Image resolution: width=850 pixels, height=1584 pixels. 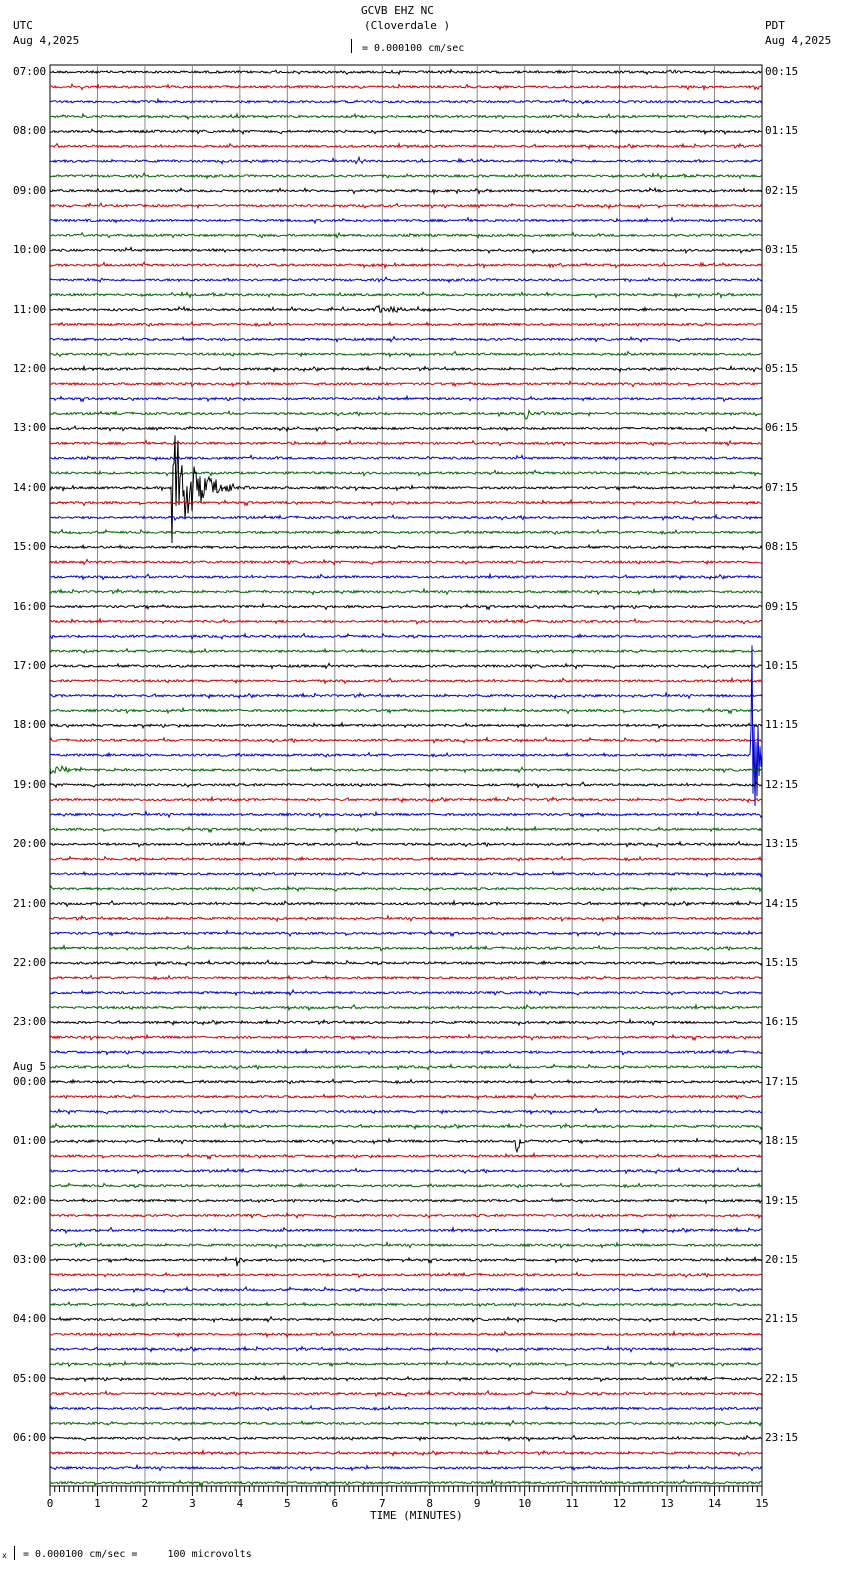 I want to click on left-hour-label: 22:00, so click(x=30, y=962).